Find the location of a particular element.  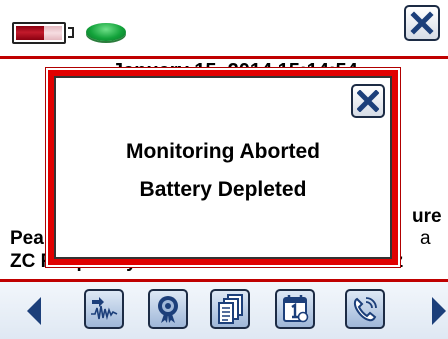

waveform-button is located at coordinates (104, 309).